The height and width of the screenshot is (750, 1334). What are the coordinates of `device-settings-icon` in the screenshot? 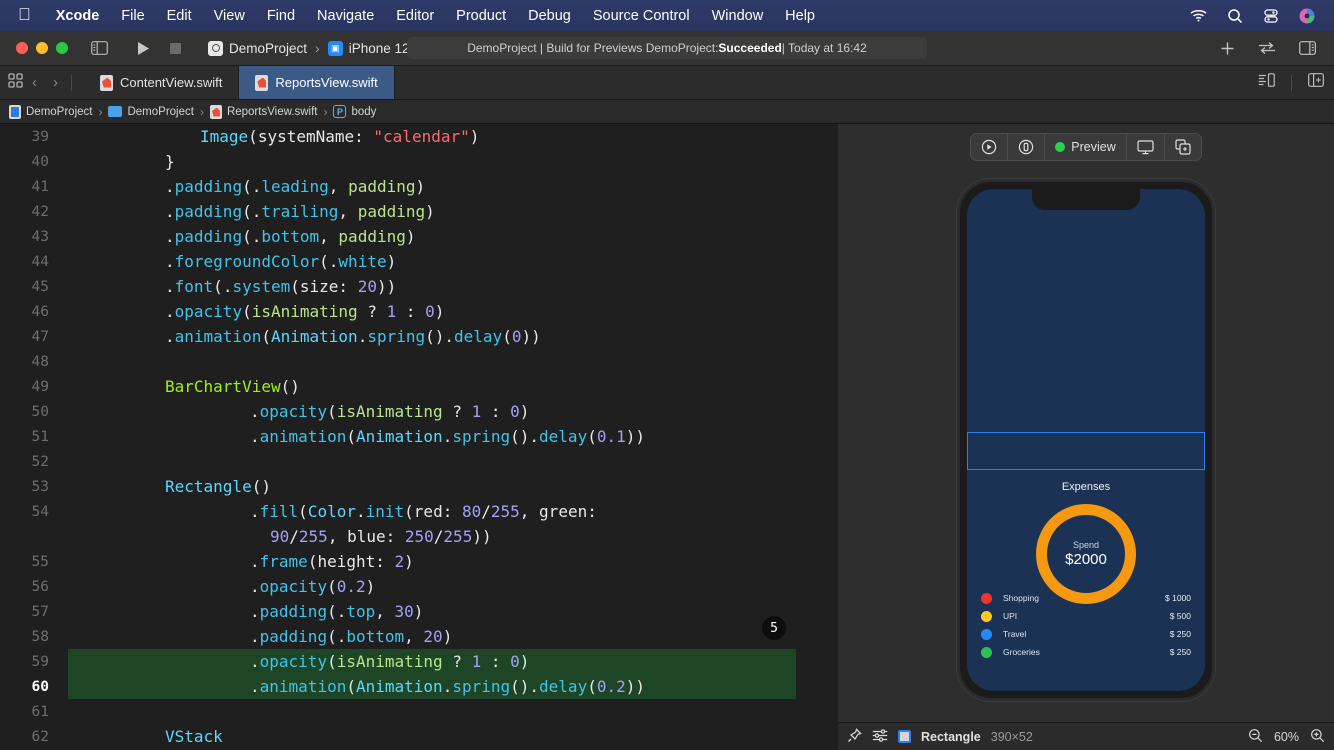 It's located at (1027, 147).